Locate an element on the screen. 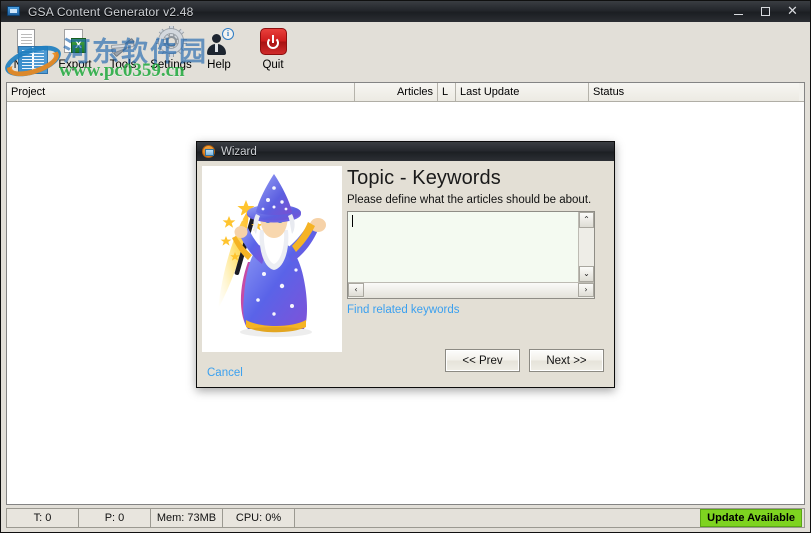  toolbar-label-settings: Settings is located at coordinates (171, 65).